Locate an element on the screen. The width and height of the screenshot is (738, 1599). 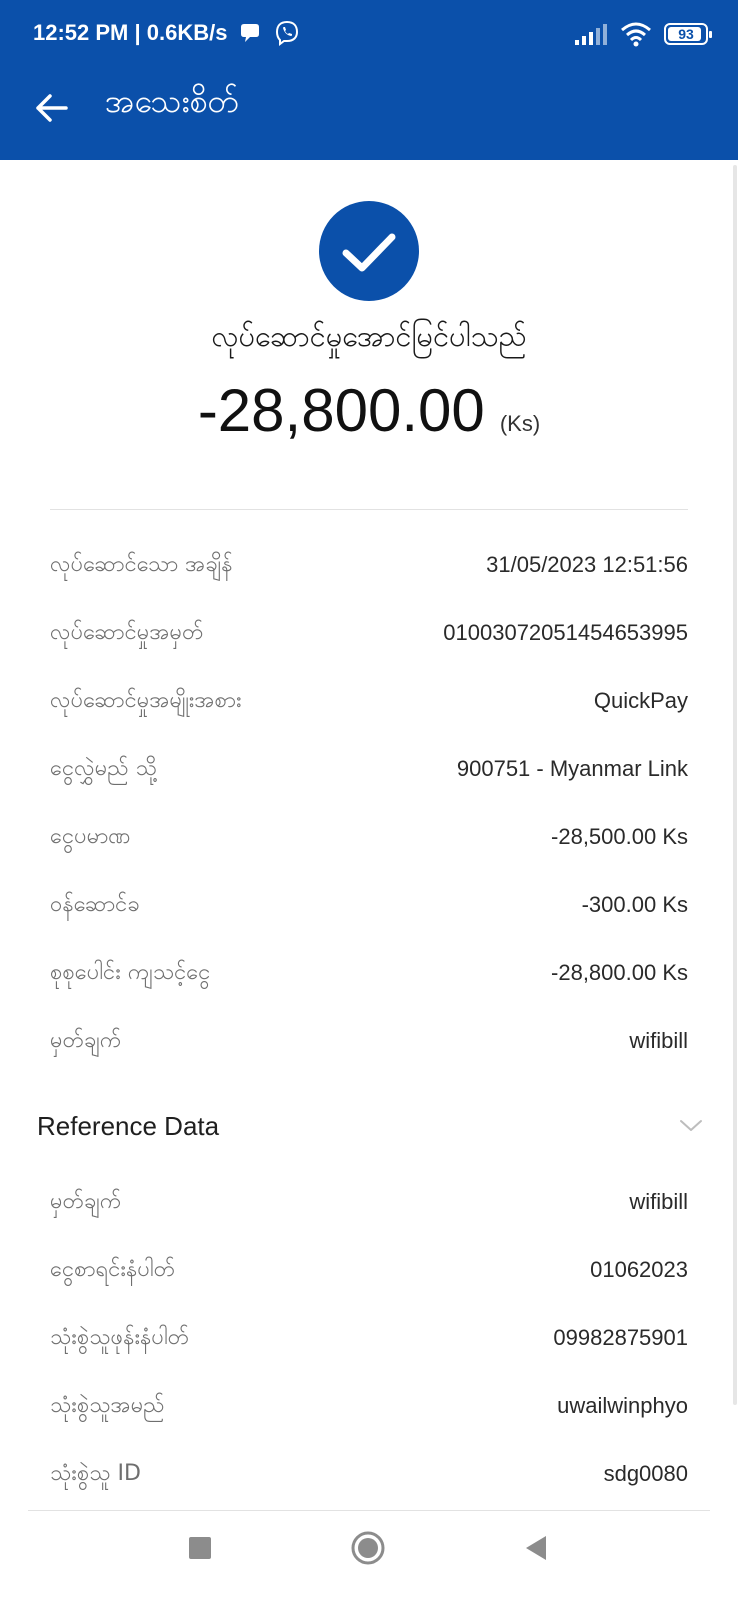
notification-icons is located at coordinates (269, 33).